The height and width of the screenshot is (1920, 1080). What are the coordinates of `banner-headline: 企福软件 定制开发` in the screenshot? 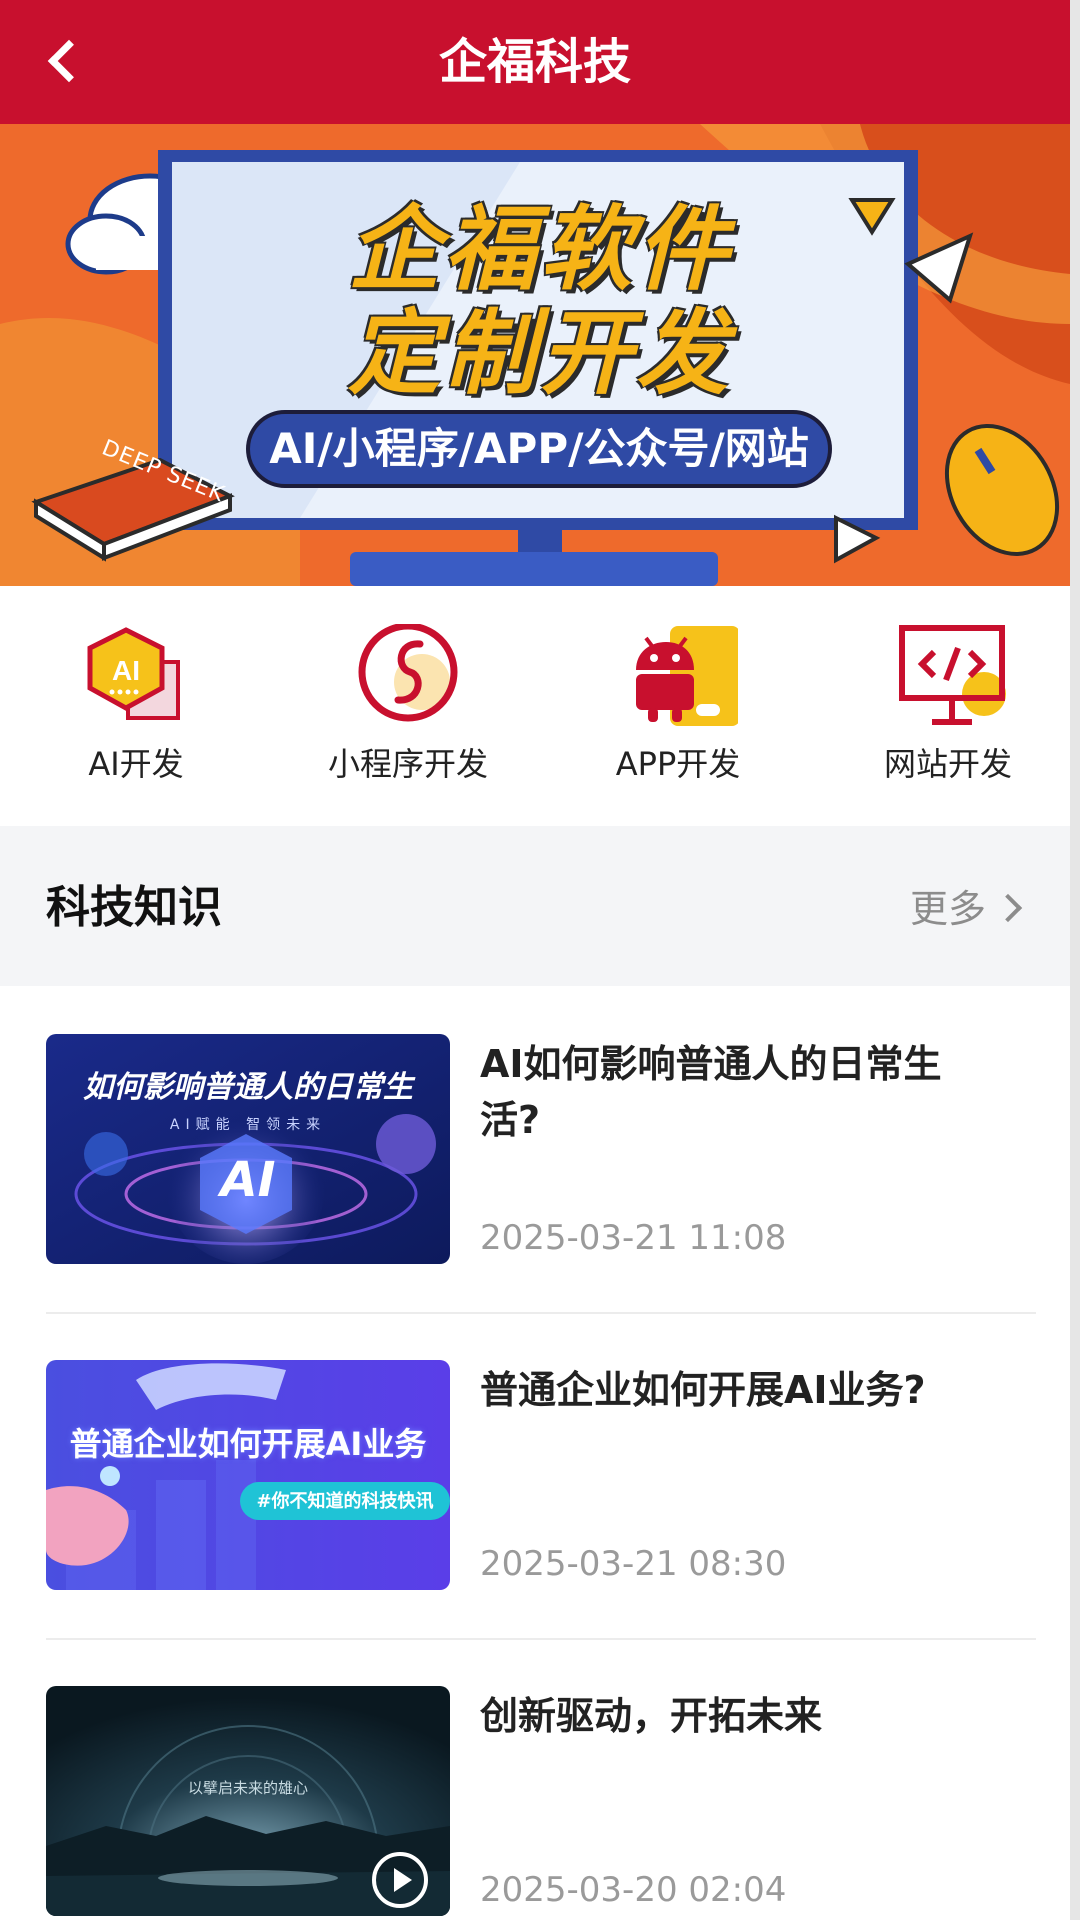 It's located at (540, 302).